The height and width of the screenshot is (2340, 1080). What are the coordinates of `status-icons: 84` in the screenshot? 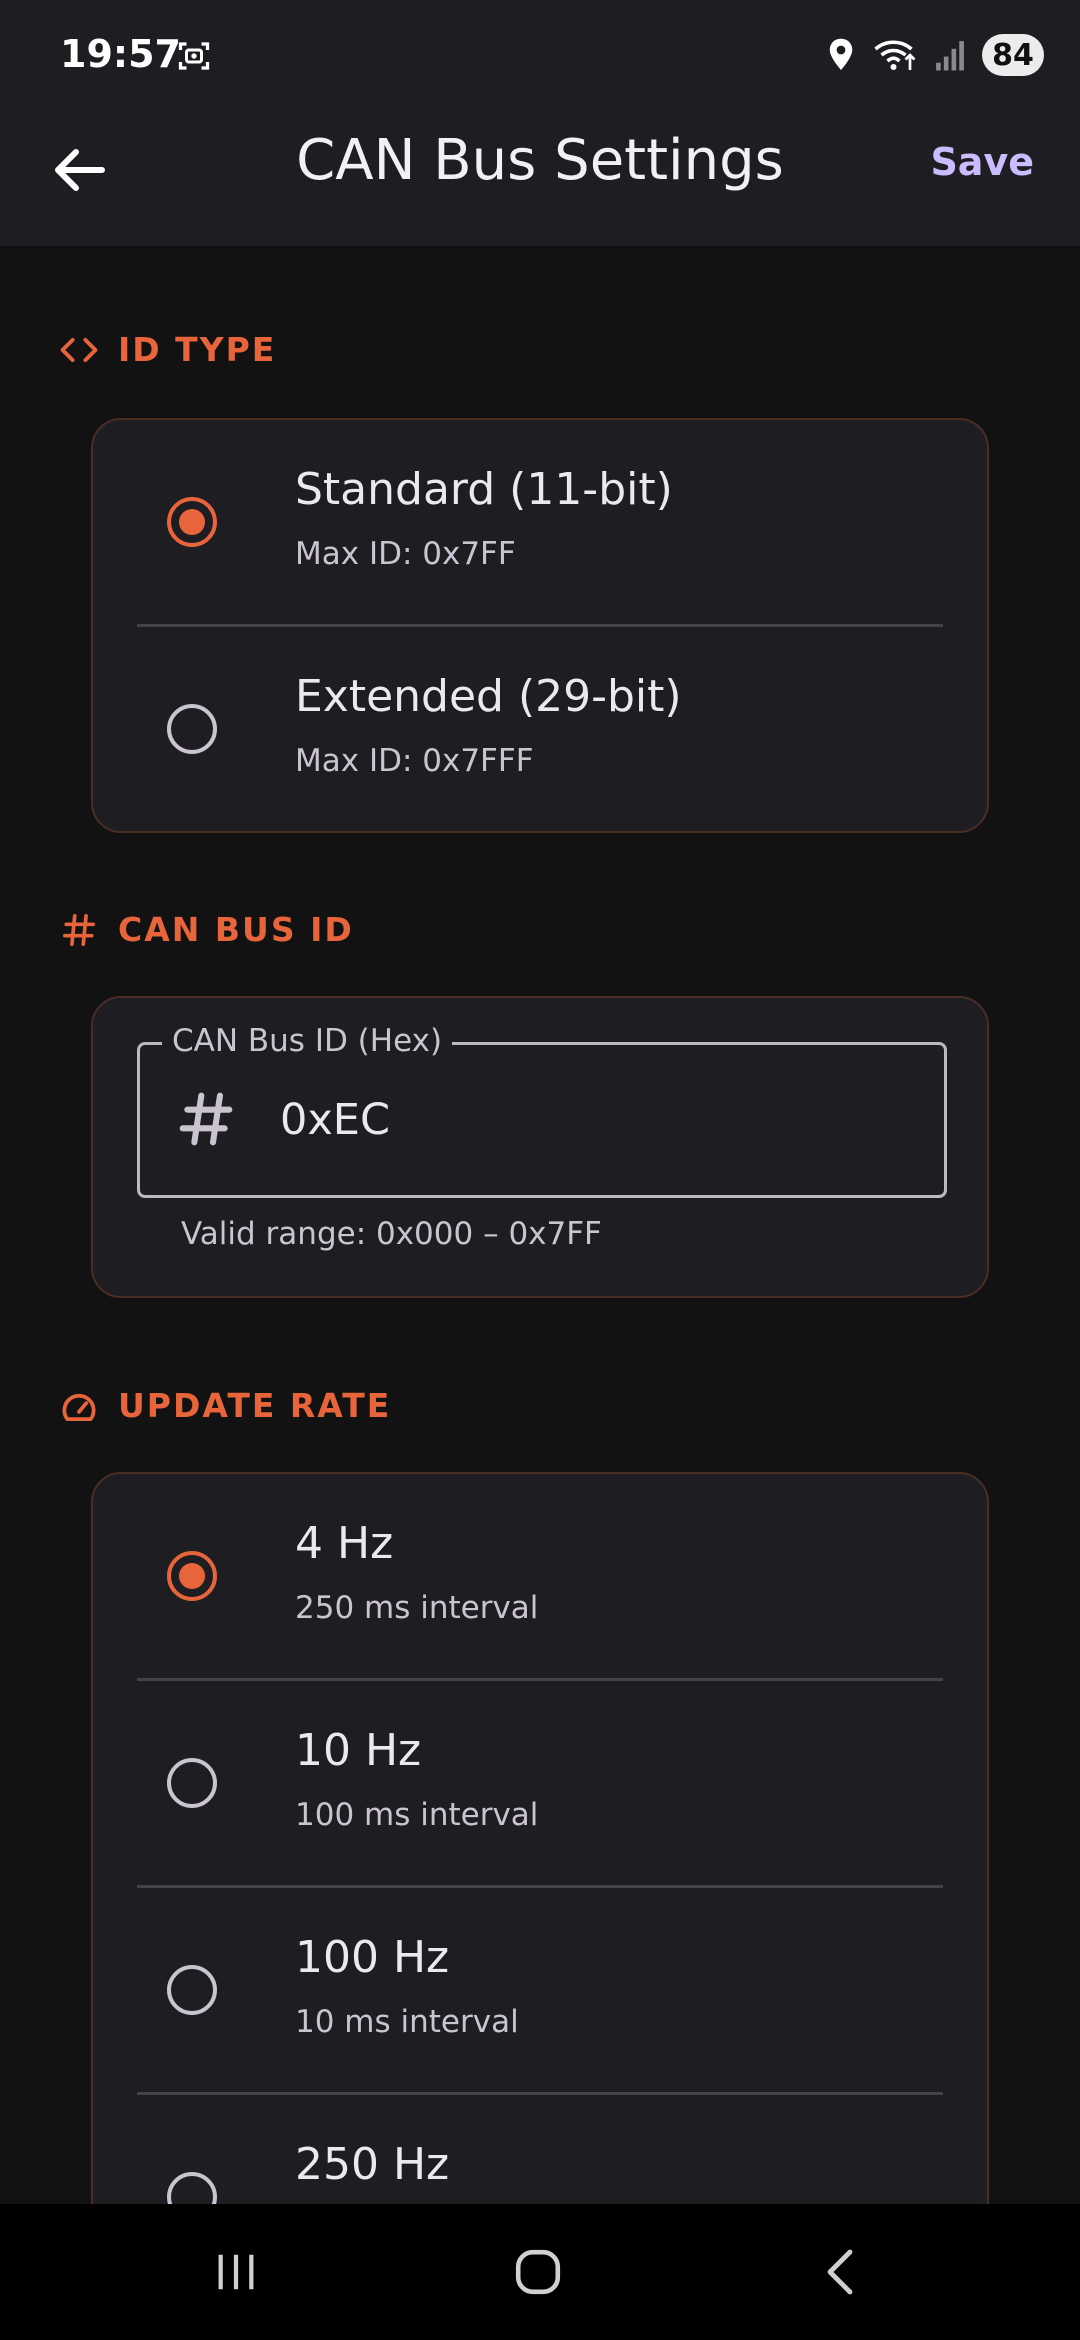 It's located at (935, 55).